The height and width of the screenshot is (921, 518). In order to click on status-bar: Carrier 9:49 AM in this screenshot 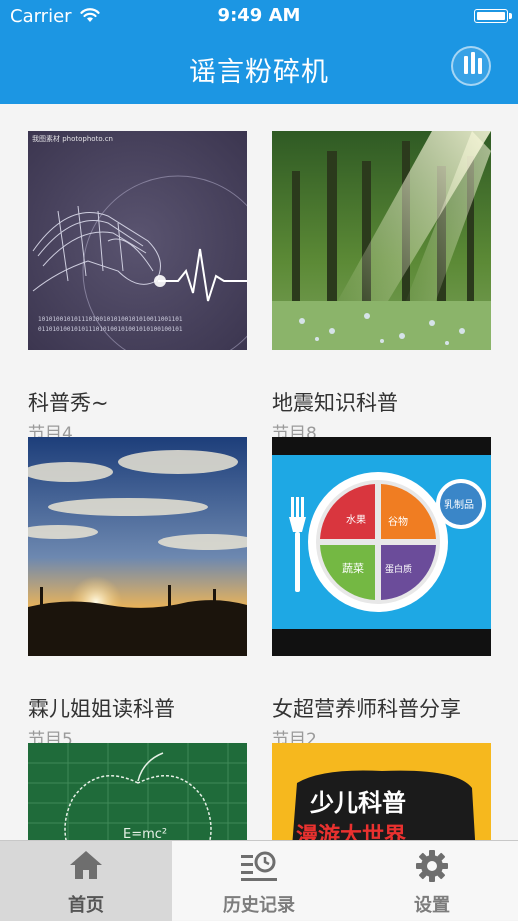, I will do `click(259, 17)`.